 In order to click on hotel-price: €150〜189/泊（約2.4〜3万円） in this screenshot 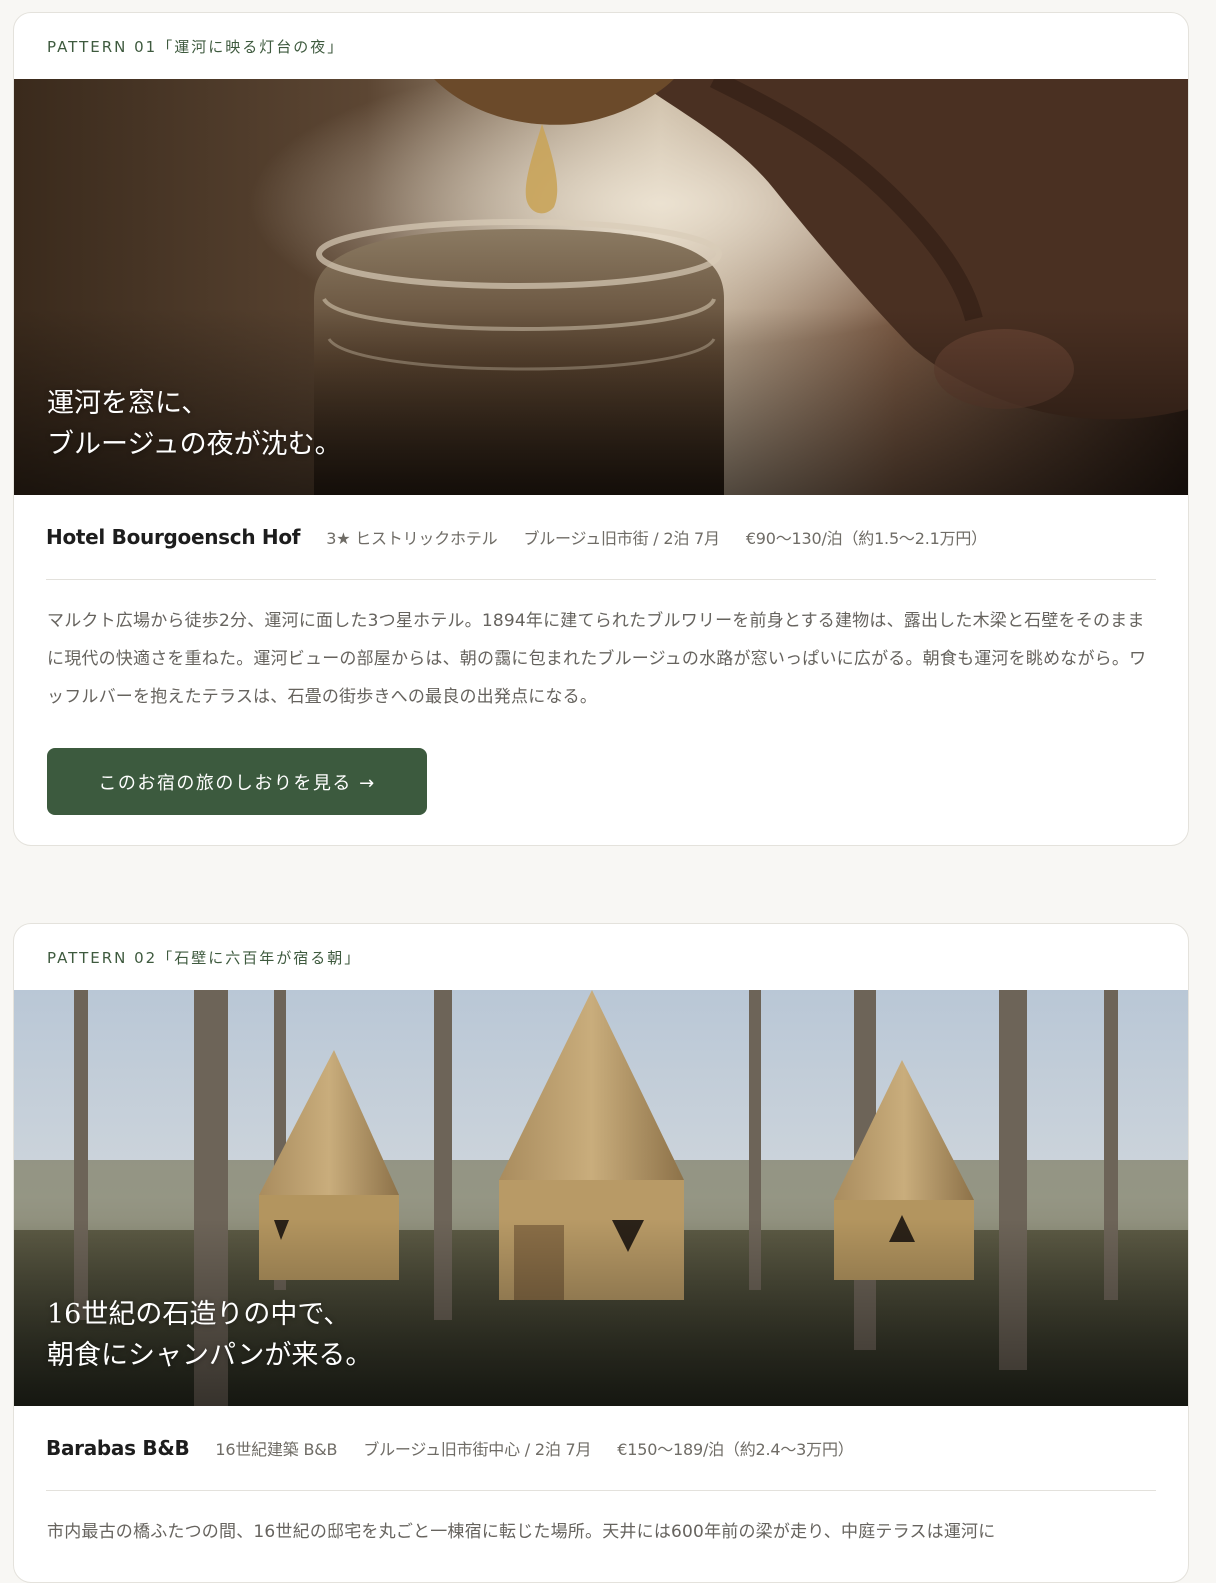, I will do `click(735, 1449)`.